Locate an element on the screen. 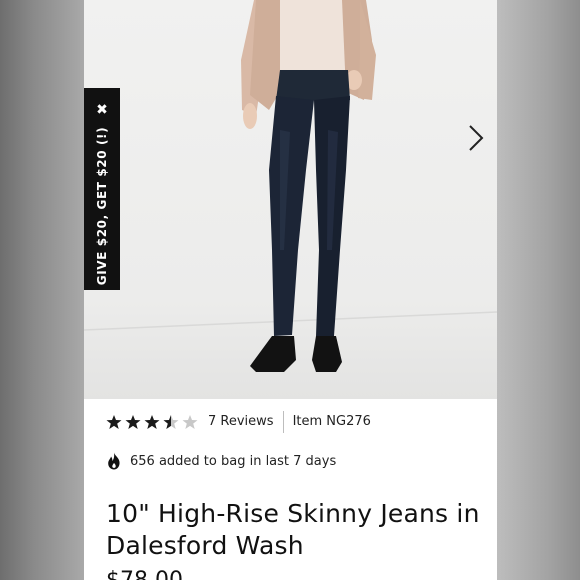  rating-row: 7 Reviews Item NG276 is located at coordinates (238, 422).